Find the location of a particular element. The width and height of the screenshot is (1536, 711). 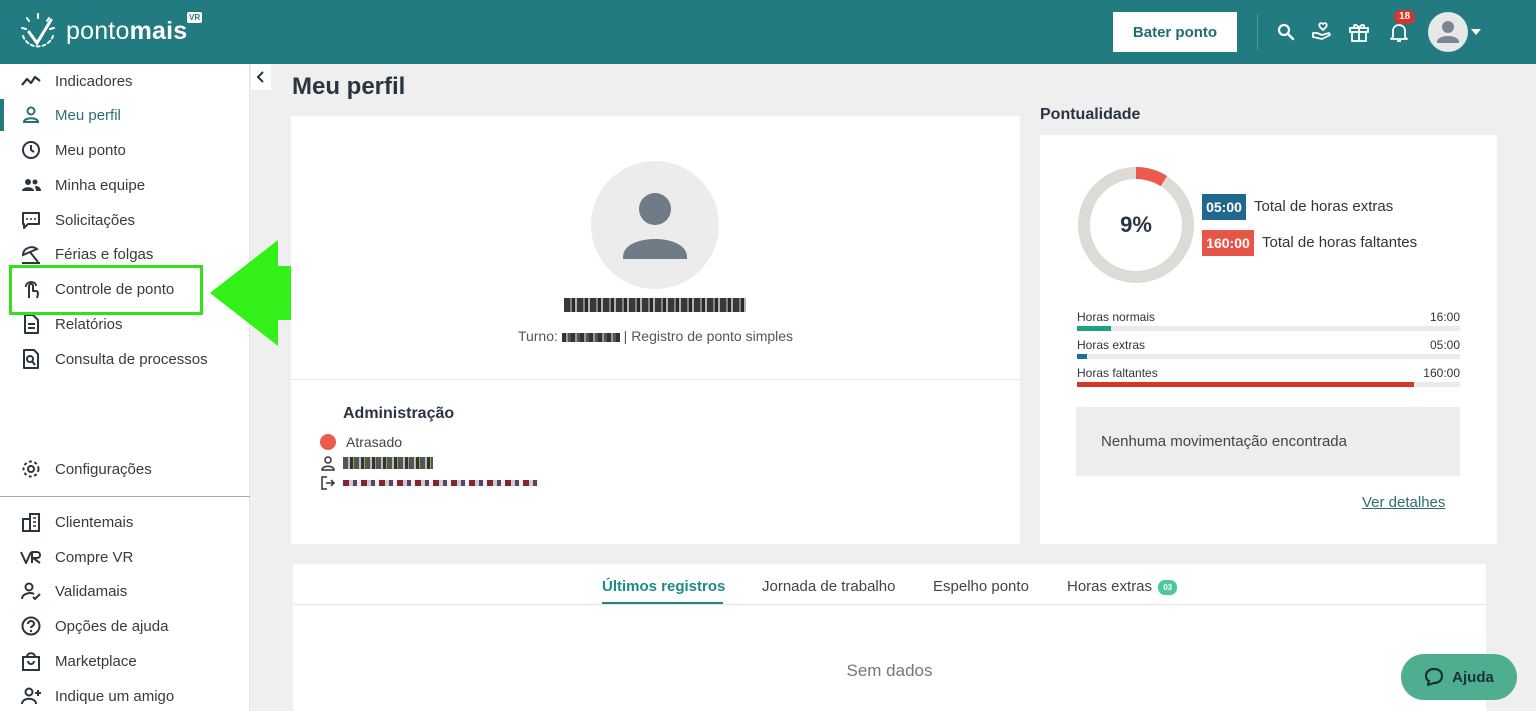

faltantes-label: Total de horas faltantes is located at coordinates (1340, 242).